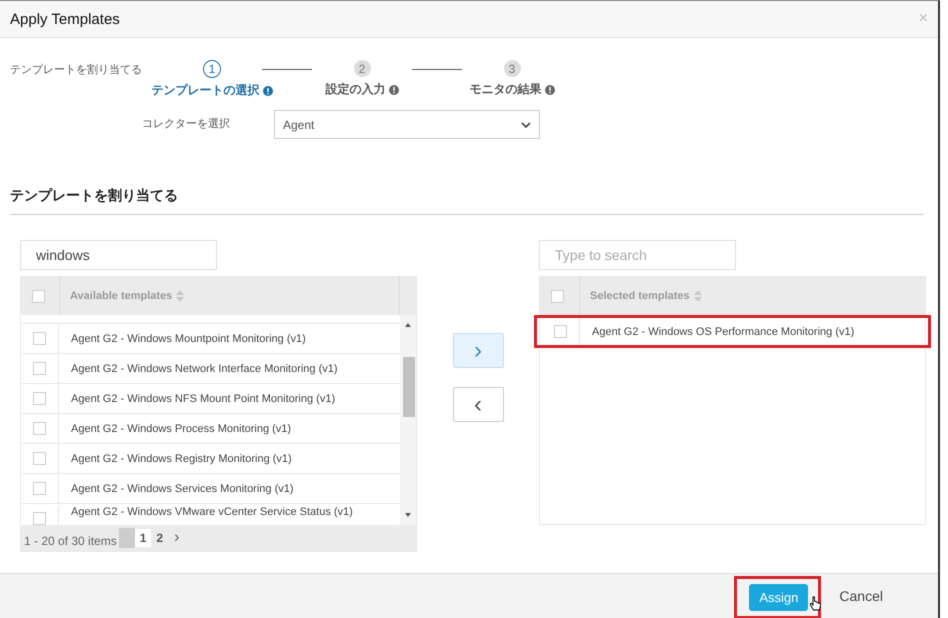 The width and height of the screenshot is (948, 618). I want to click on hand-cursor-icon, so click(815, 604).